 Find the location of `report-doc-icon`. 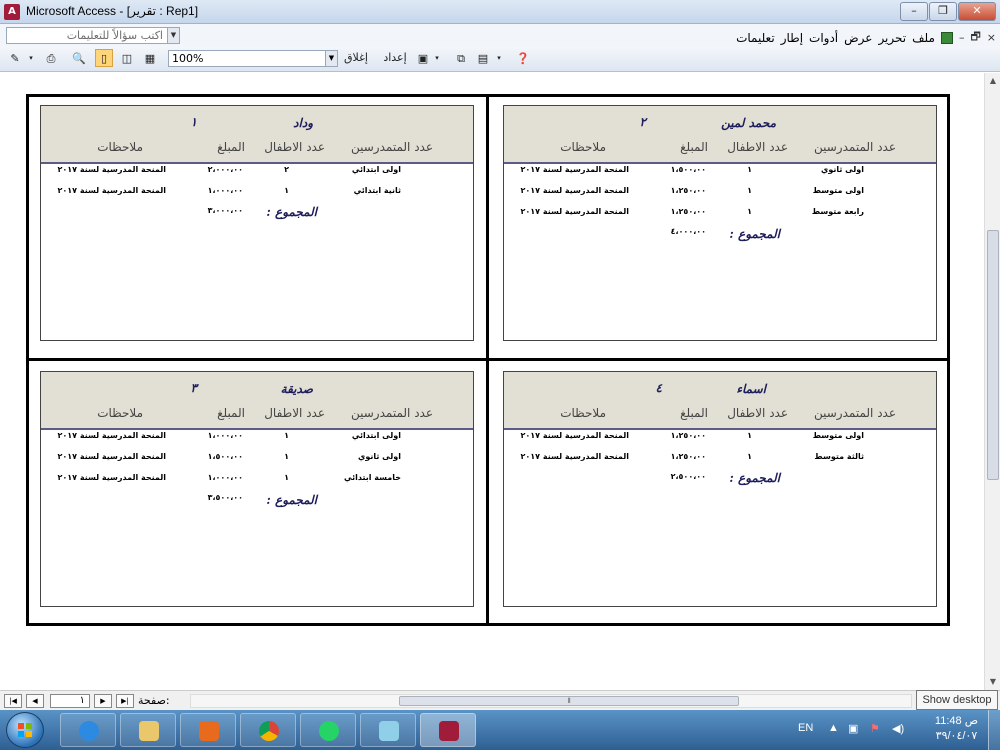

report-doc-icon is located at coordinates (946, 37).